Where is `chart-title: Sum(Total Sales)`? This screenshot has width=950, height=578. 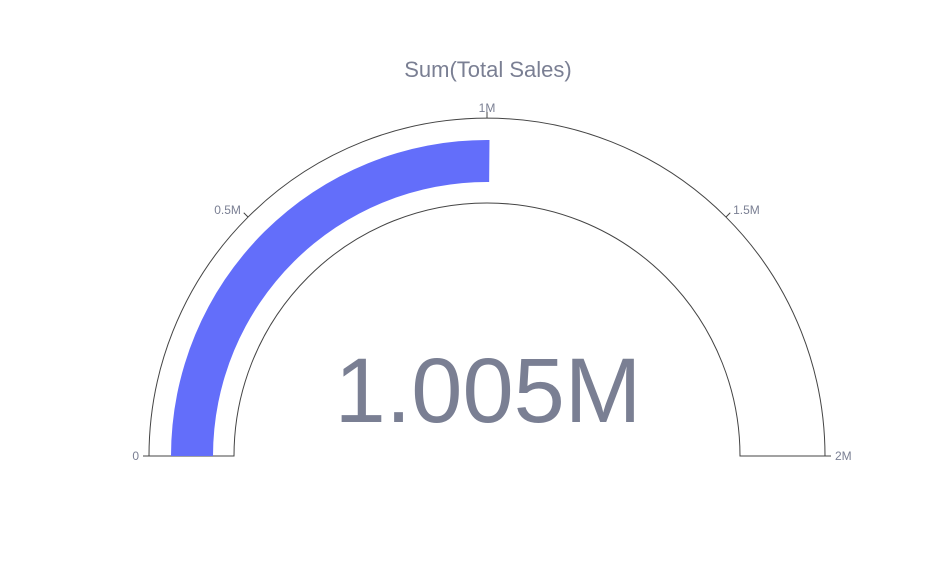 chart-title: Sum(Total Sales) is located at coordinates (488, 69).